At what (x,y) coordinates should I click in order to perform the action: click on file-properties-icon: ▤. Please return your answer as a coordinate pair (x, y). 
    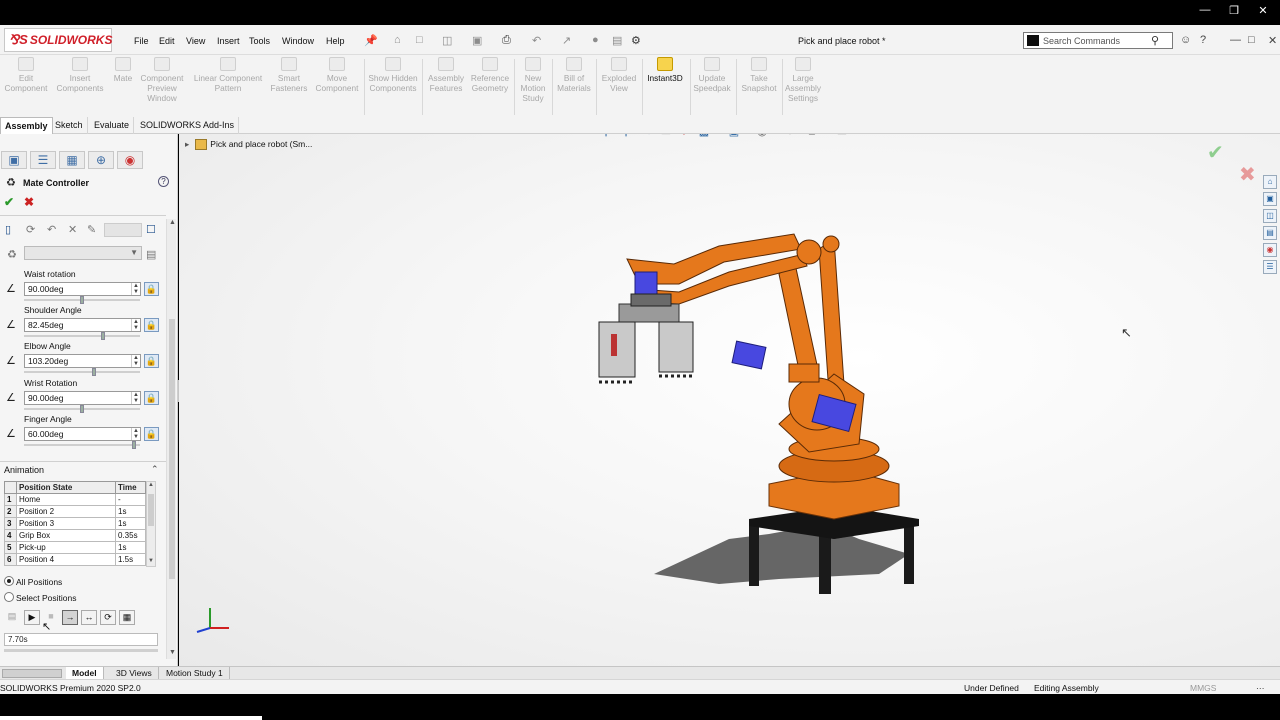
    Looking at the image, I should click on (617, 40).